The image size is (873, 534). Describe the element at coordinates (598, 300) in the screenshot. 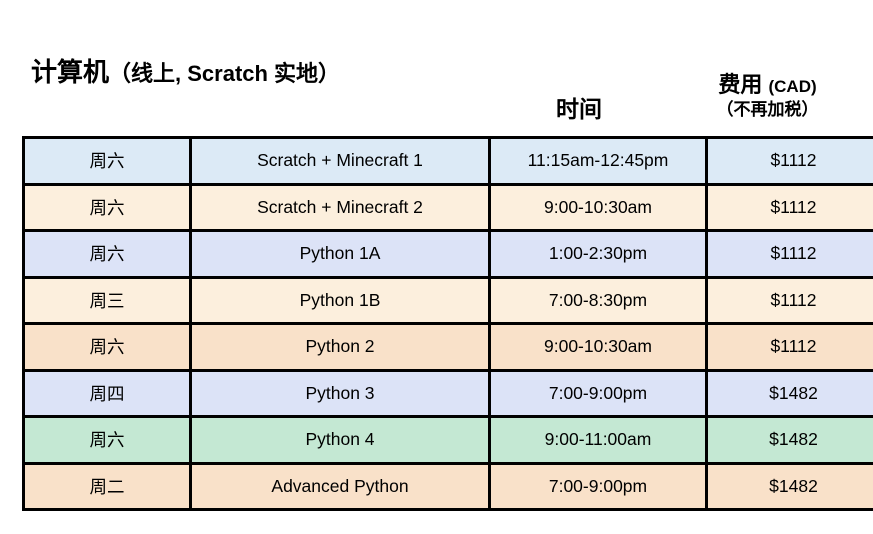

I see `cell-time: 7:00-8:30pm` at that location.